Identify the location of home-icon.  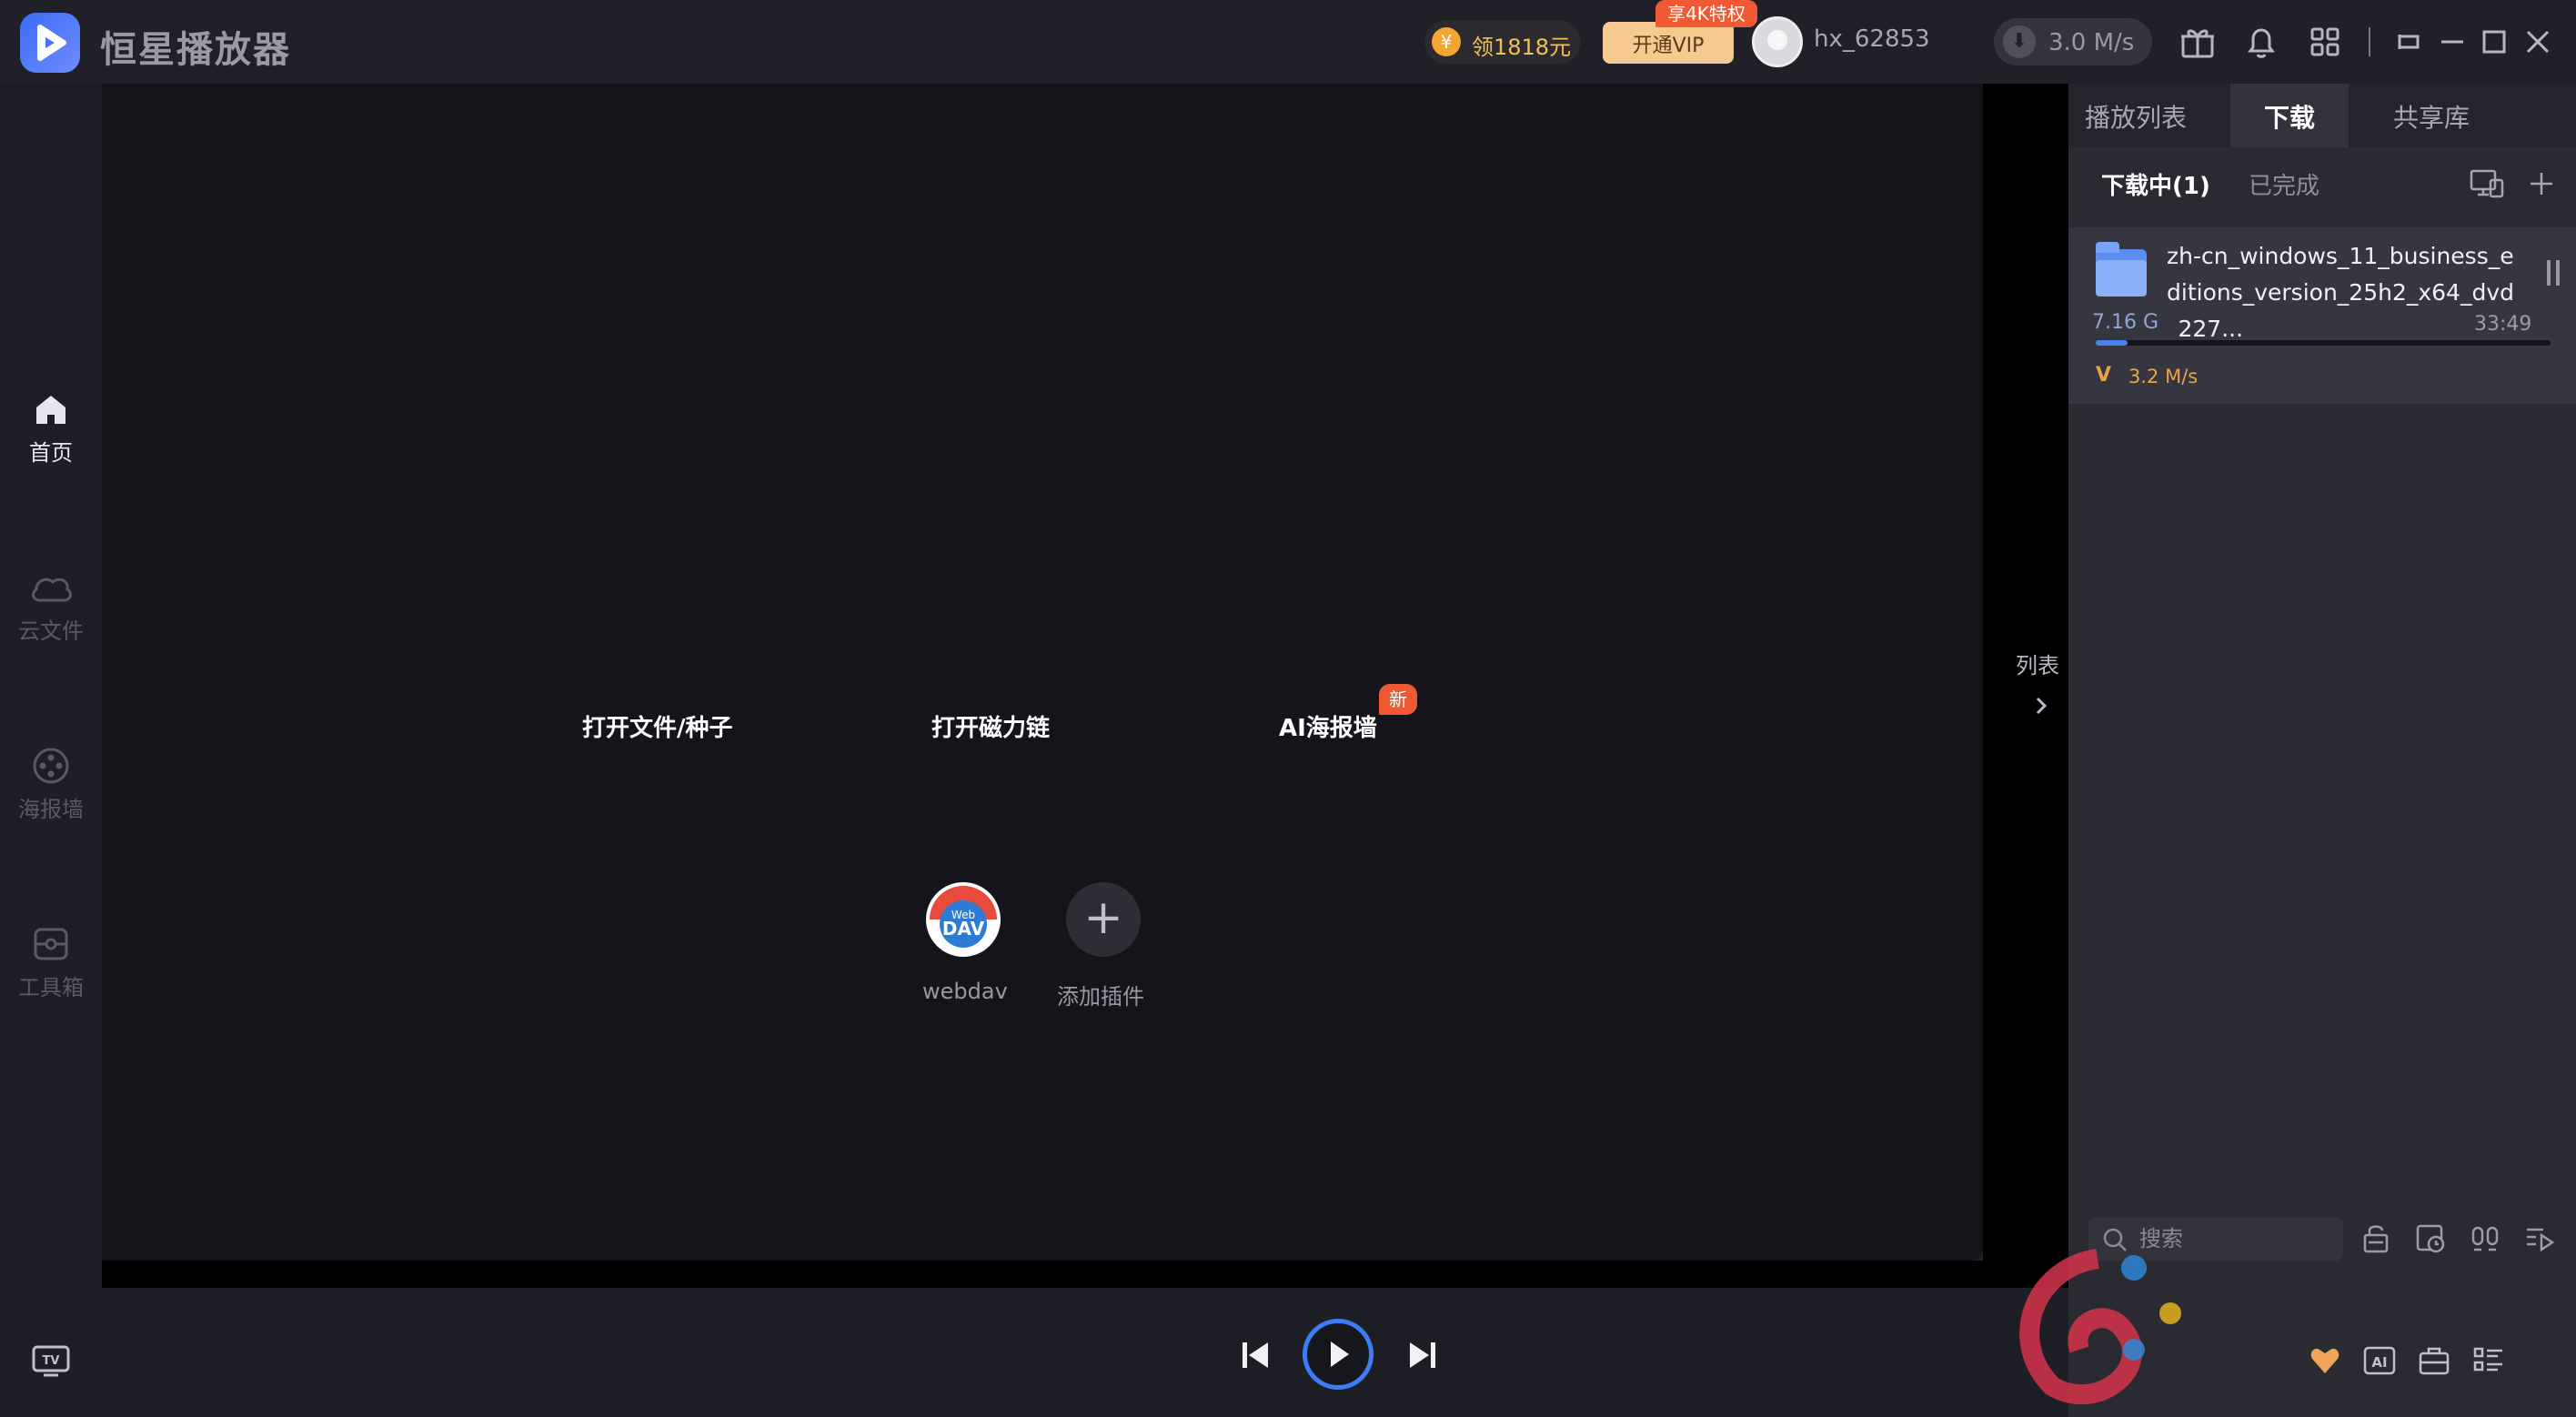
(50, 410).